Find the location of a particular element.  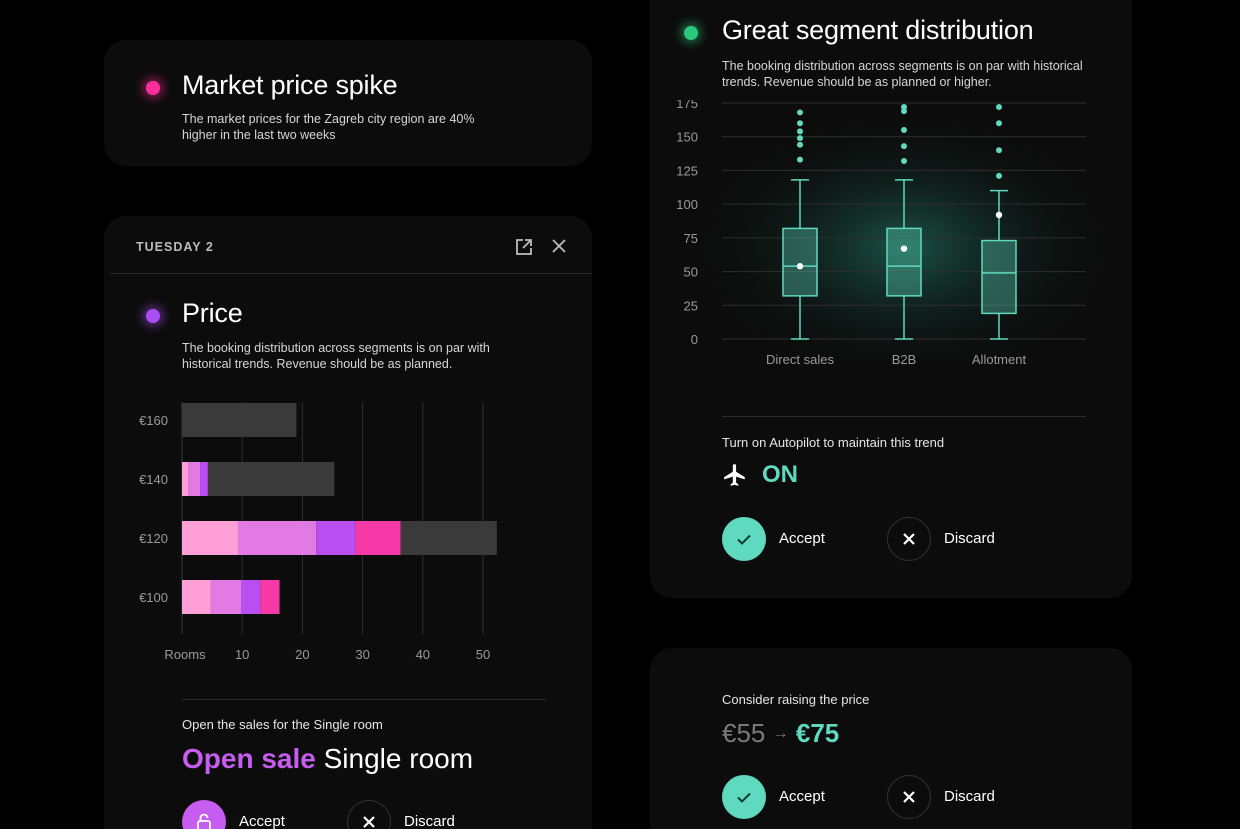

autopilot-state: ON is located at coordinates (780, 475).